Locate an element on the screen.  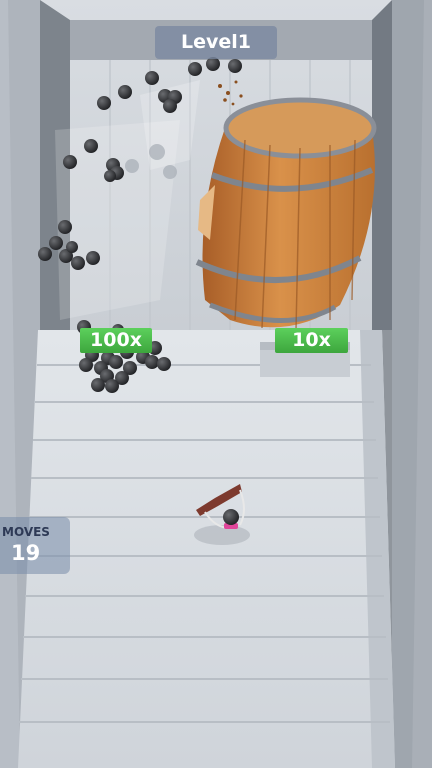
multiplier-tile-10x: 10x is located at coordinates (311, 340).